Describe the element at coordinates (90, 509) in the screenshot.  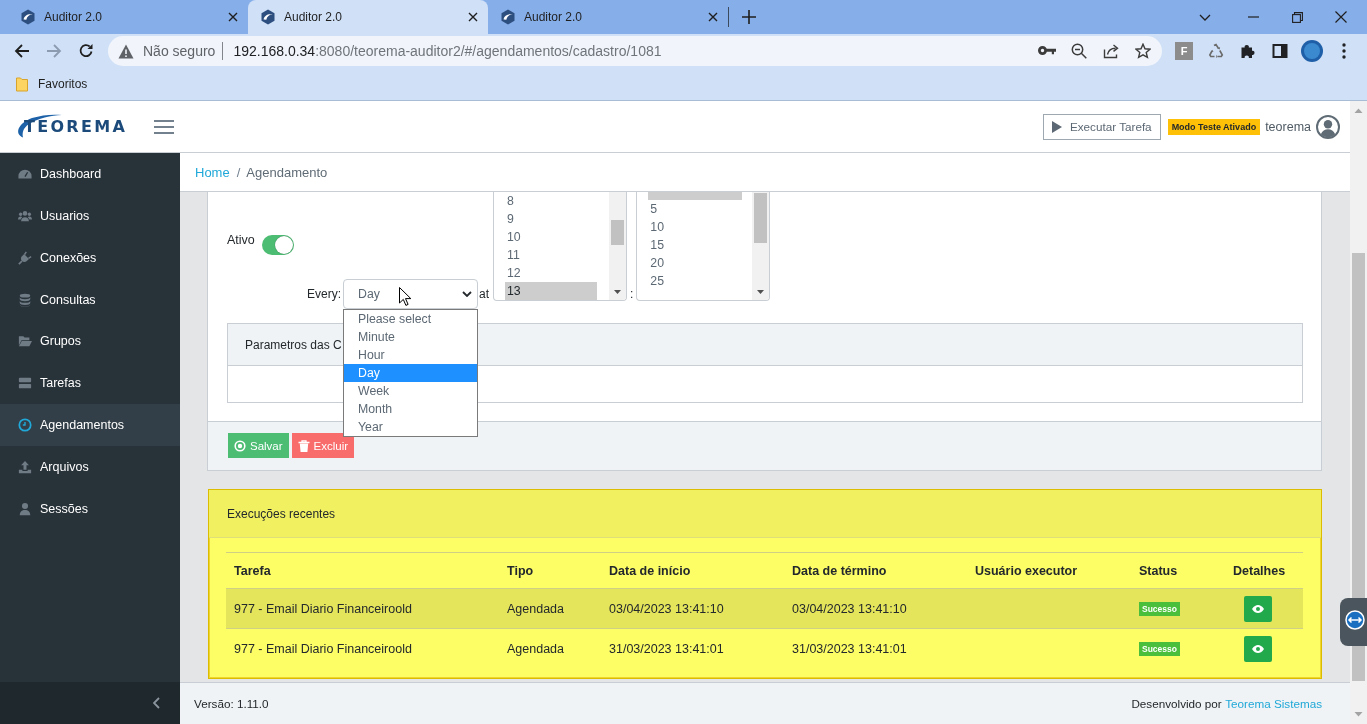
I see `nav-item: Sessões` at that location.